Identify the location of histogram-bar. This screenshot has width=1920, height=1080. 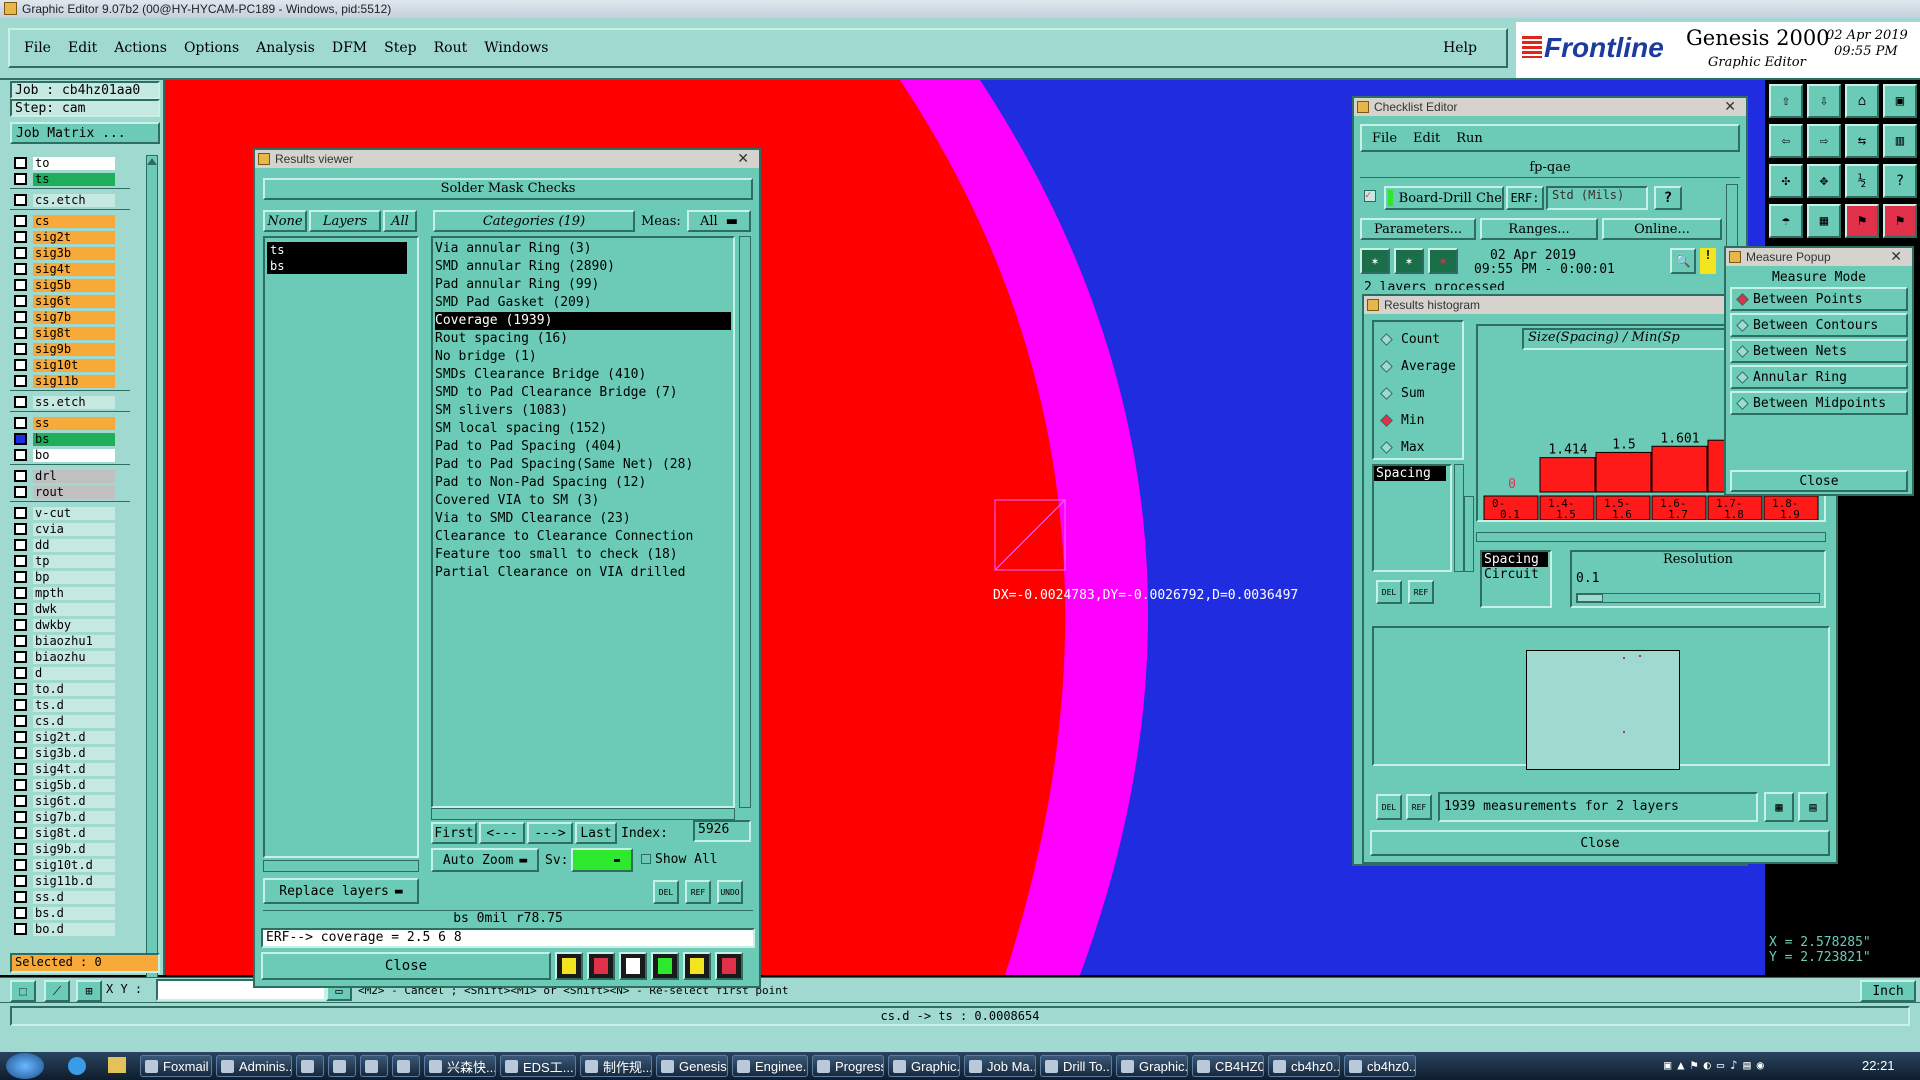
(1679, 469).